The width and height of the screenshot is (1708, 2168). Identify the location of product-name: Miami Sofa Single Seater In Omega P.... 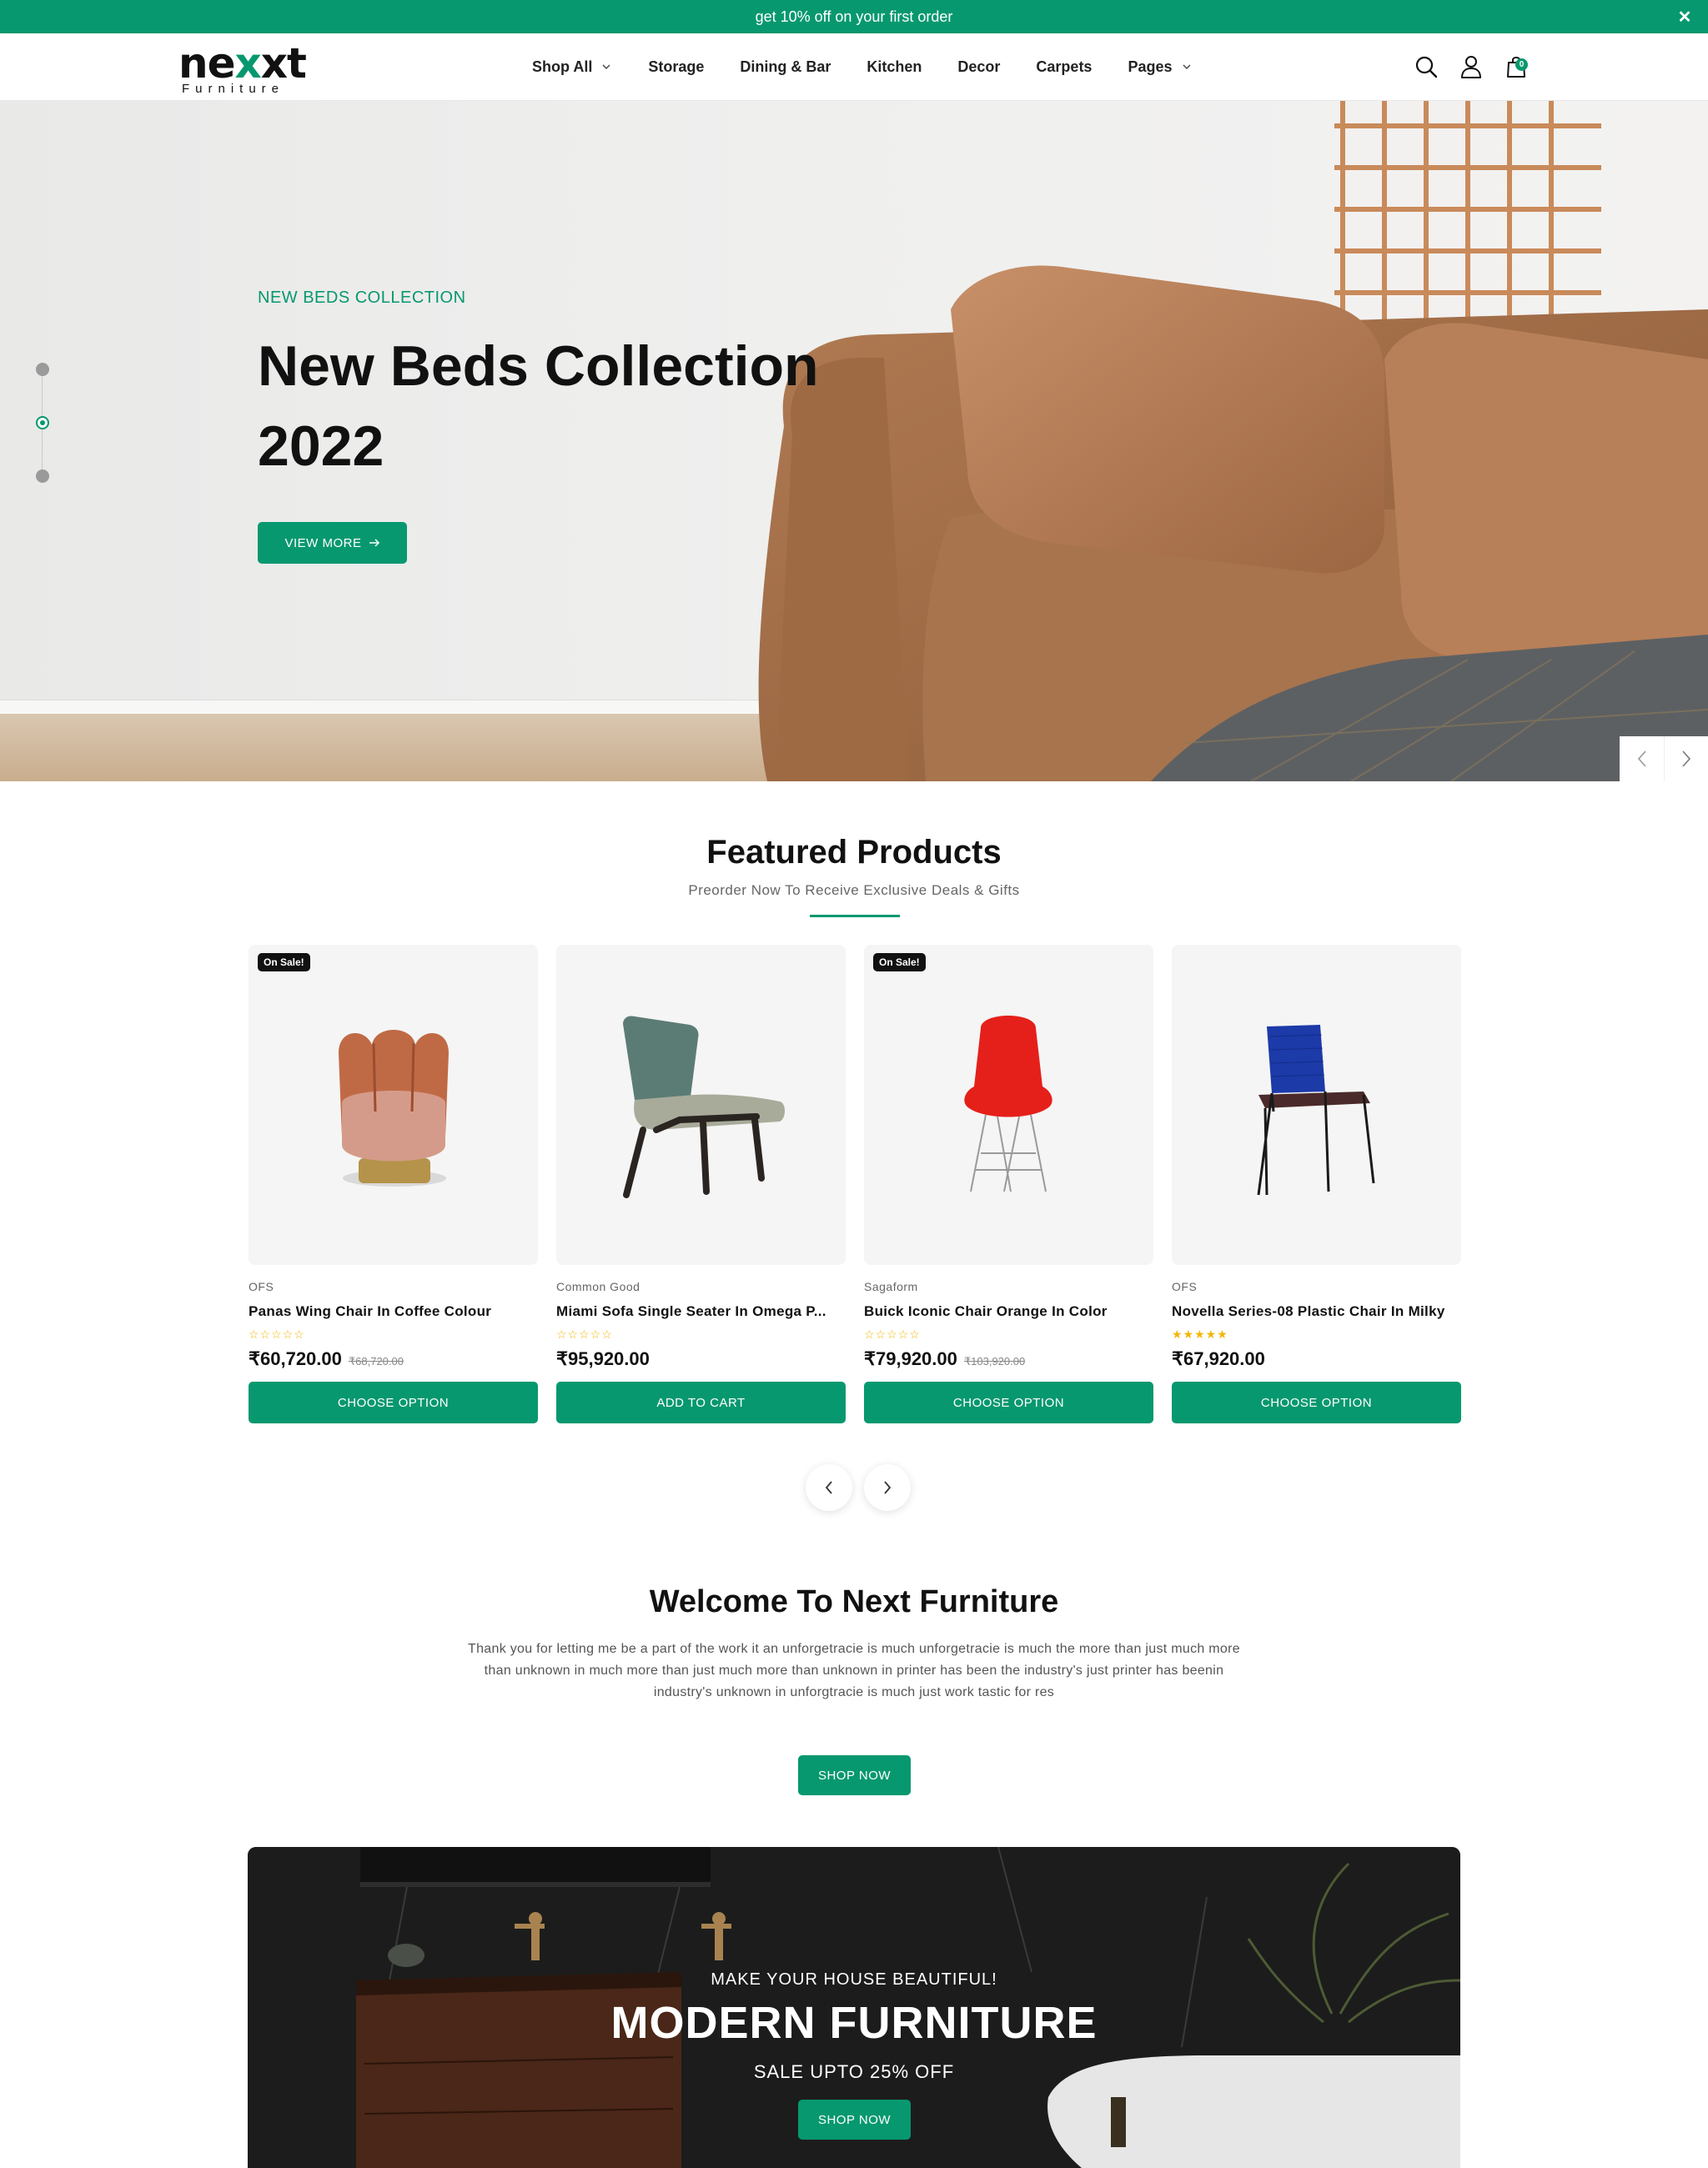
(701, 1311).